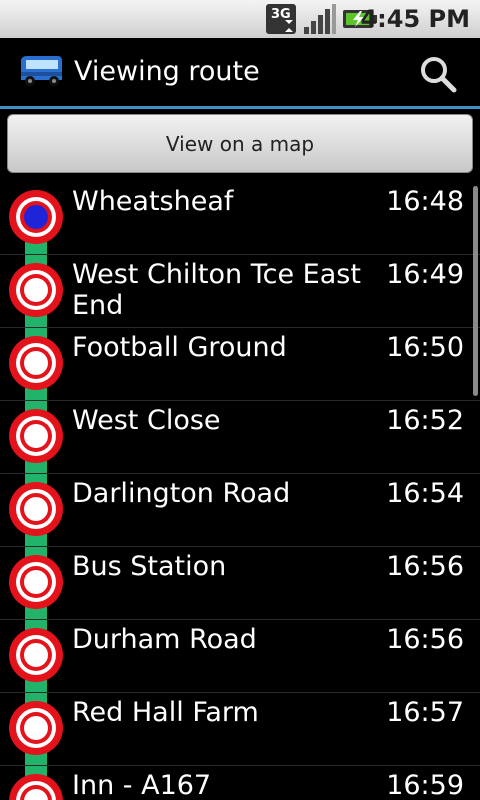 The width and height of the screenshot is (480, 800). Describe the element at coordinates (425, 347) in the screenshot. I see `stop-time: 16:50` at that location.